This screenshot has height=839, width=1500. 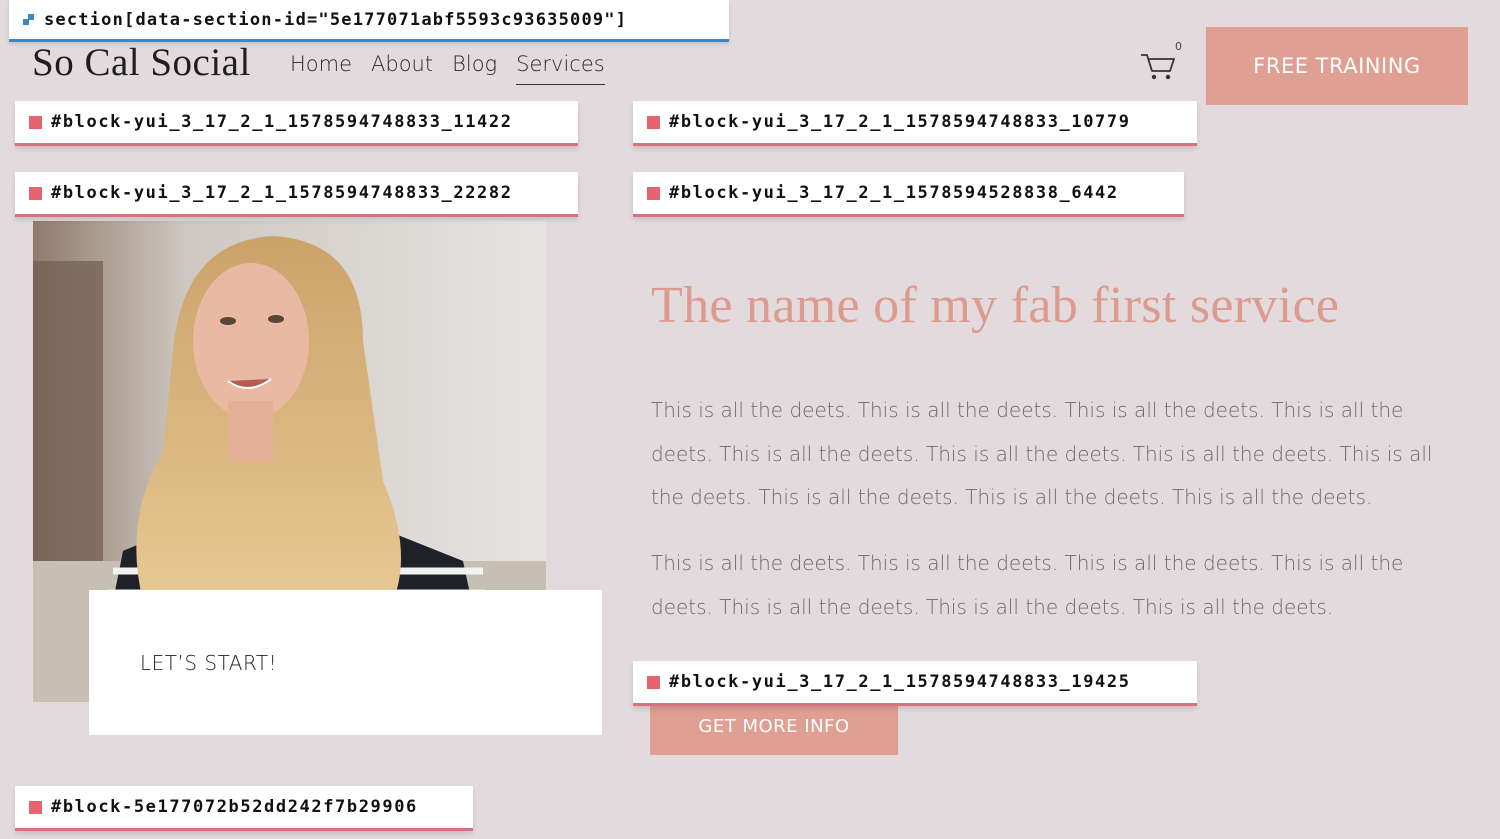 I want to click on block-label: #block-yui_3_17_2_1_1578594748833_19425, so click(x=915, y=683).